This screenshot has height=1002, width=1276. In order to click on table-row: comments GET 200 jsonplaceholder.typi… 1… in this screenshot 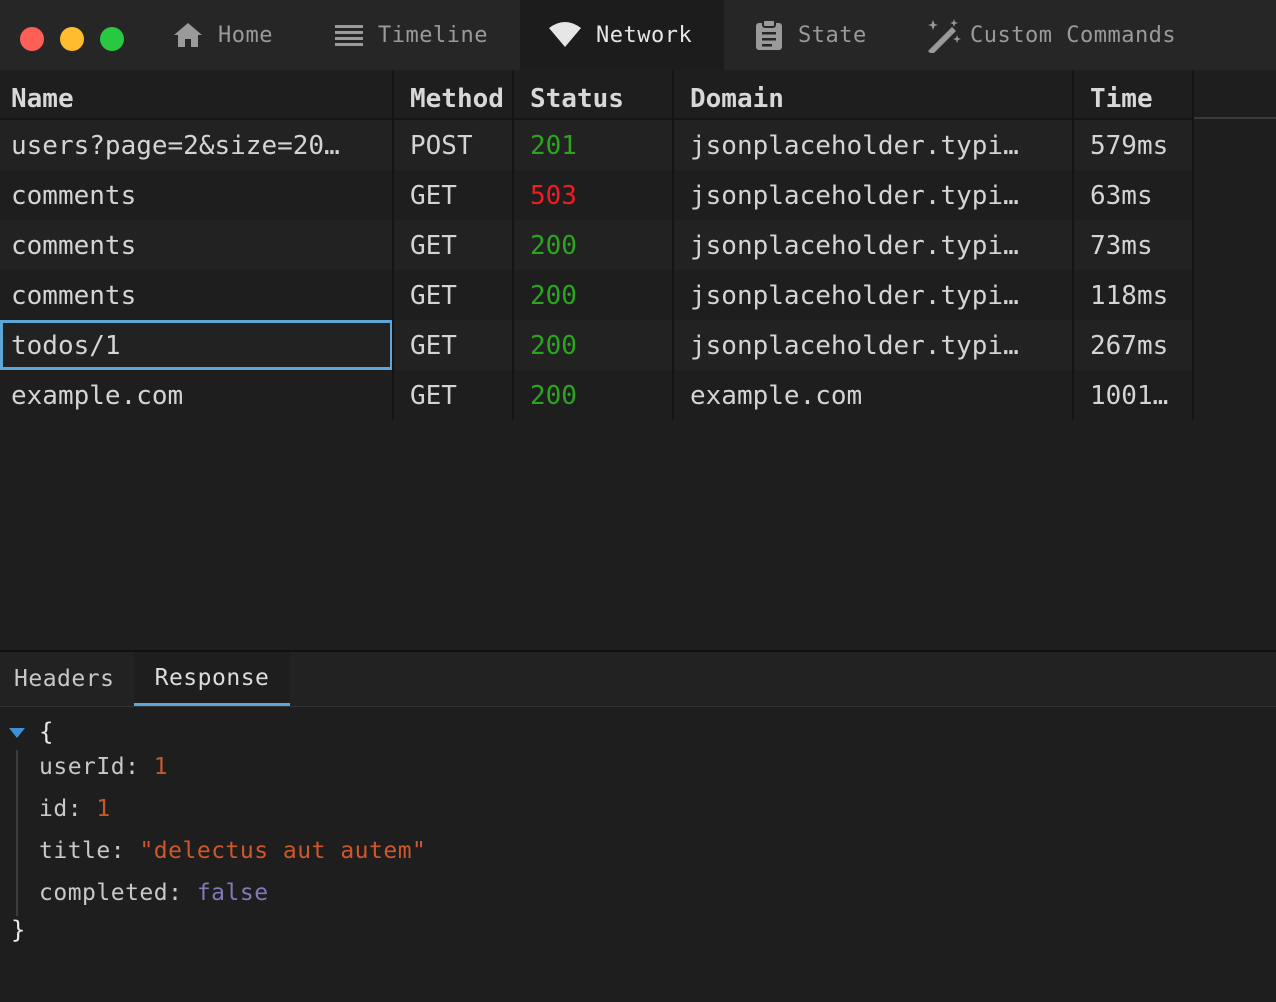, I will do `click(597, 295)`.